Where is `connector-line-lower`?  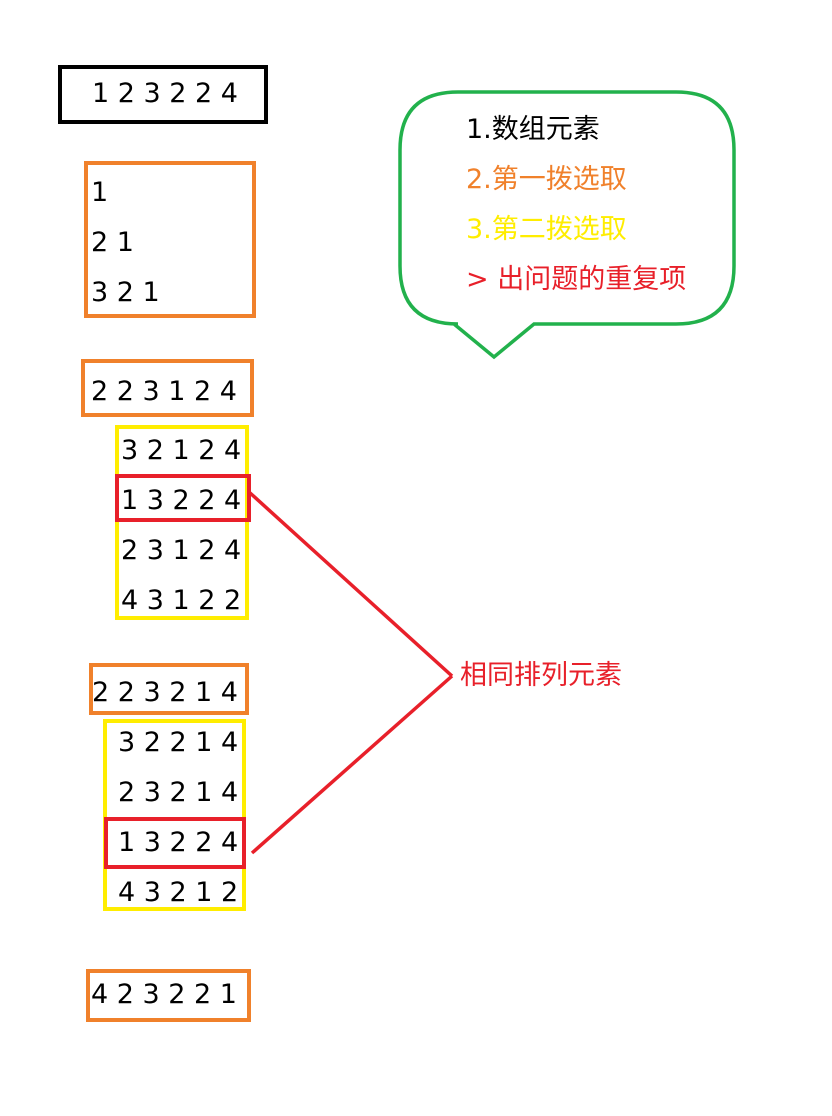
connector-line-lower is located at coordinates (352, 764).